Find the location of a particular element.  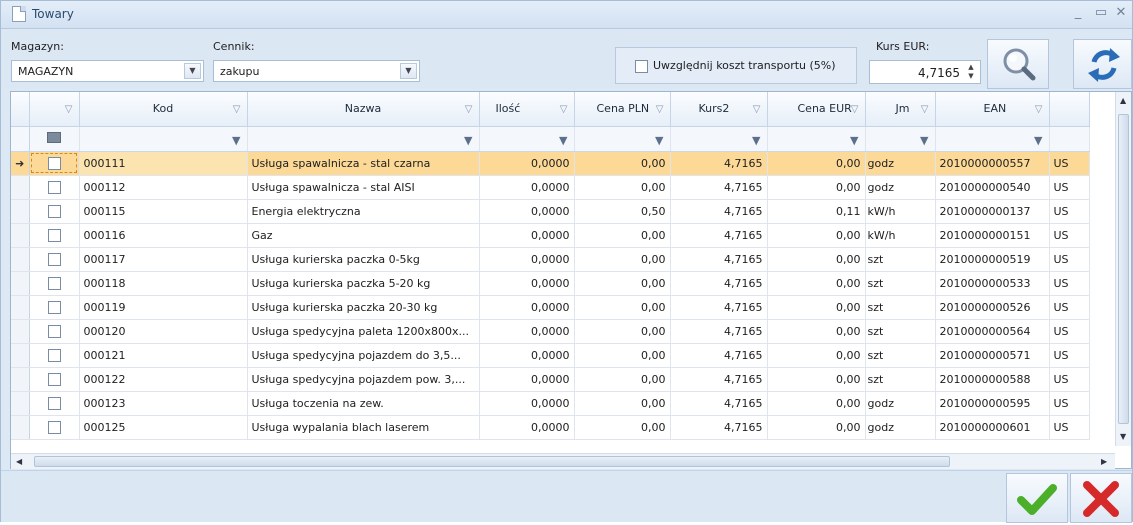

close-button: ✕ is located at coordinates (1121, 13).